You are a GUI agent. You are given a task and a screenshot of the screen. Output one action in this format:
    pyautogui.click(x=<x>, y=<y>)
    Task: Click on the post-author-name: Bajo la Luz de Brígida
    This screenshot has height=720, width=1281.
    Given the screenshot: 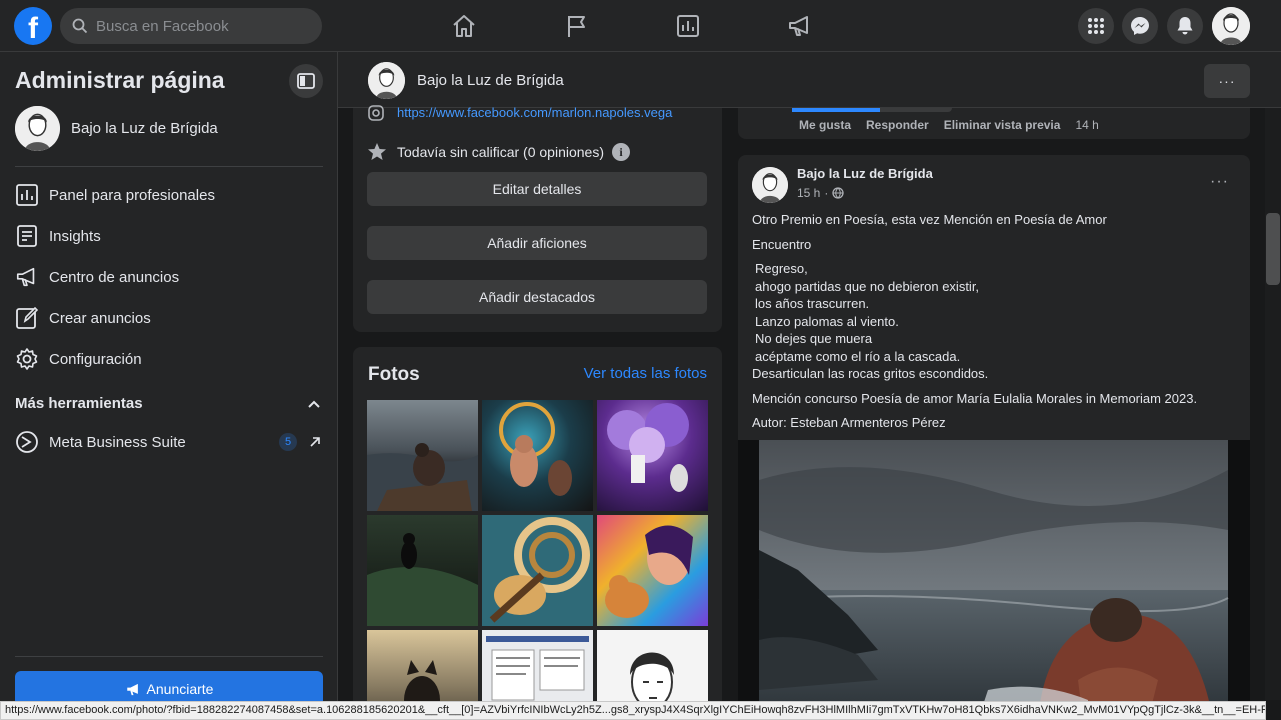 What is the action you would take?
    pyautogui.click(x=865, y=173)
    